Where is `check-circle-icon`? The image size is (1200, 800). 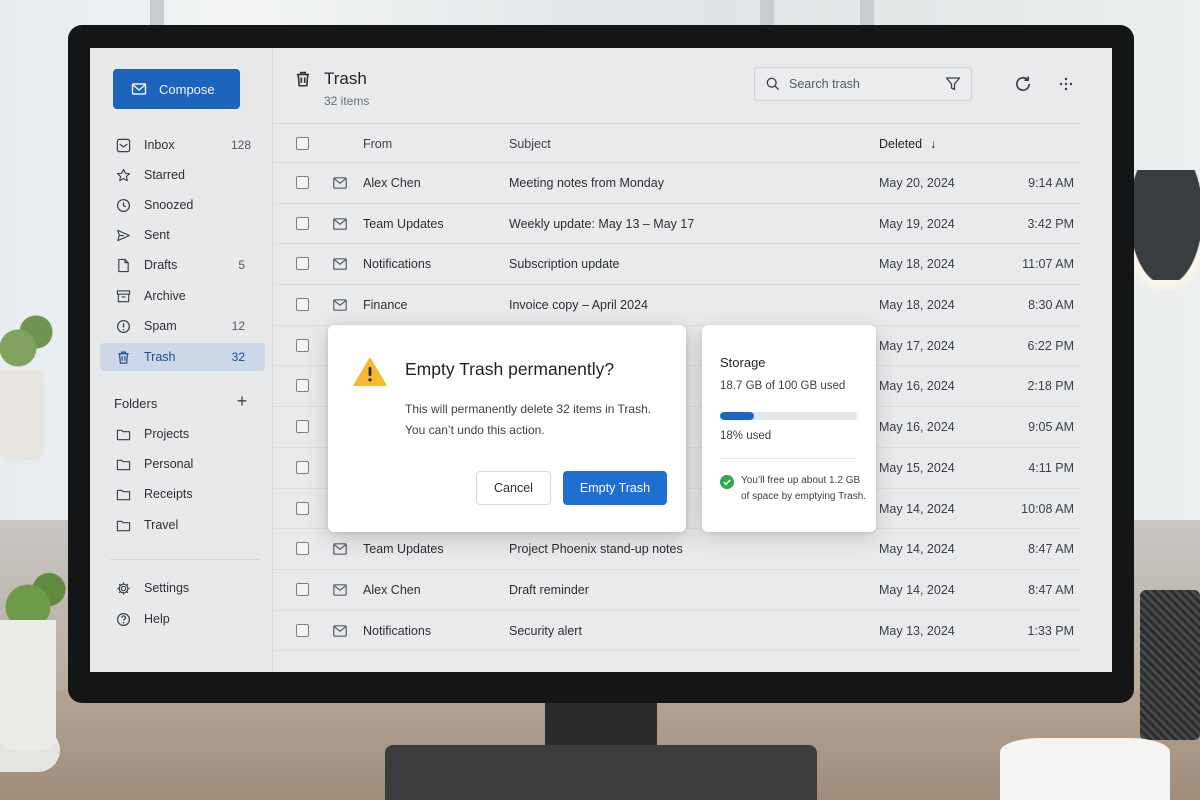 check-circle-icon is located at coordinates (727, 482).